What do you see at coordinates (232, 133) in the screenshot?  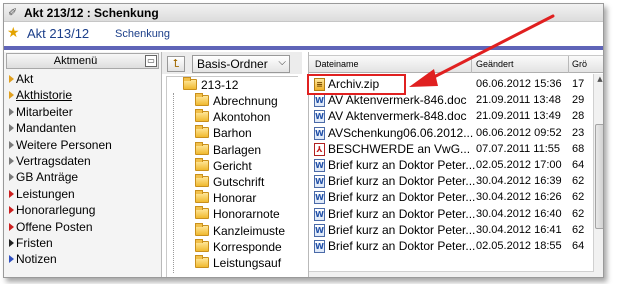 I see `folder-label: Barhon` at bounding box center [232, 133].